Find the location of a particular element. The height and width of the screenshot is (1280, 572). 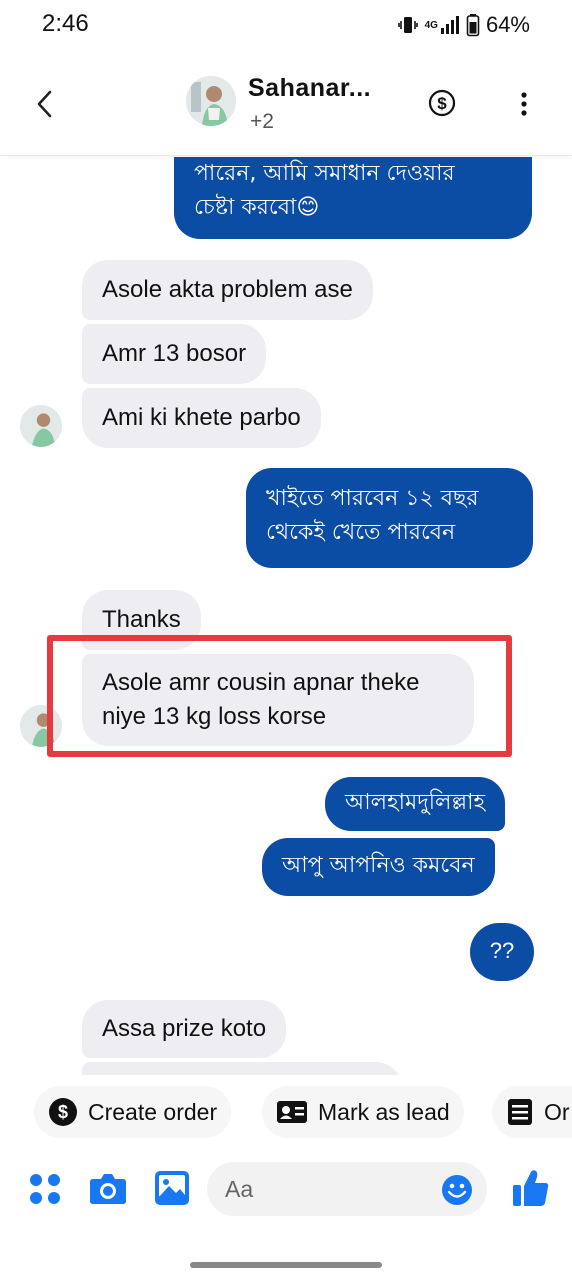

vibrate-icon is located at coordinates (407, 25).